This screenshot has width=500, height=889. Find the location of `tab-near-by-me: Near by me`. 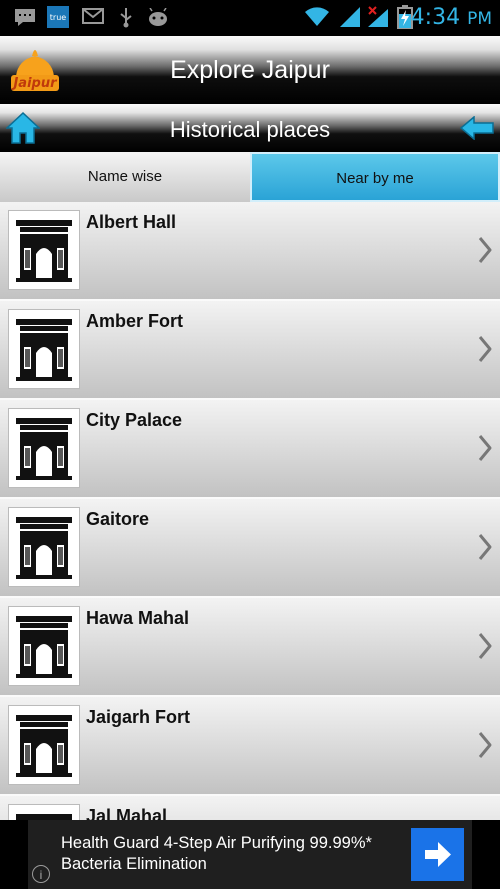

tab-near-by-me: Near by me is located at coordinates (375, 177).